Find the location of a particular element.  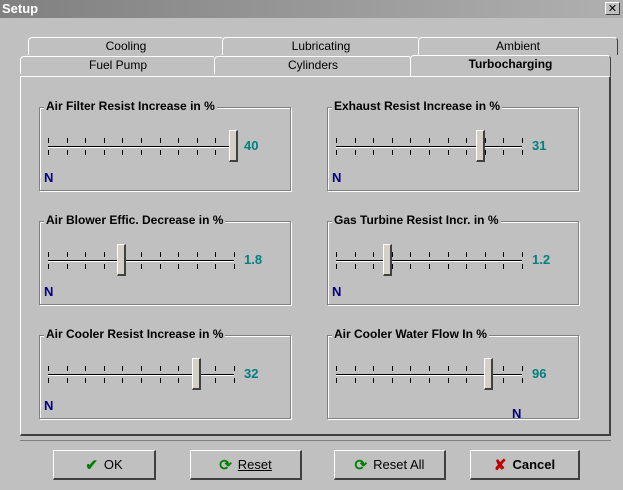

slider-label: Exhaust Resist Increase in % is located at coordinates (417, 106).